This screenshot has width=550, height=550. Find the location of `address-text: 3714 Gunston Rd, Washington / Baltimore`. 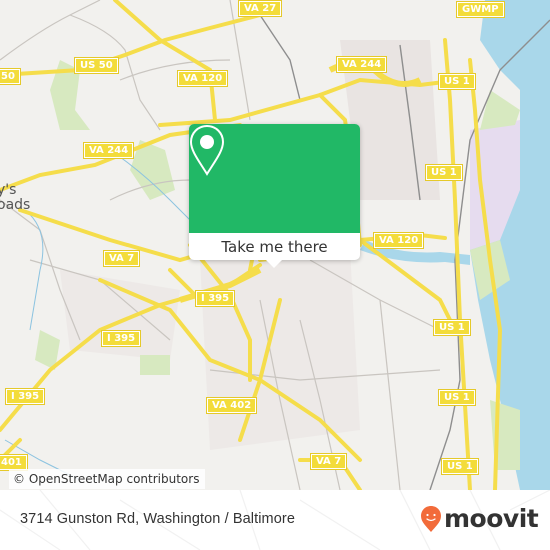

address-text: 3714 Gunston Rd, Washington / Baltimore is located at coordinates (157, 519).